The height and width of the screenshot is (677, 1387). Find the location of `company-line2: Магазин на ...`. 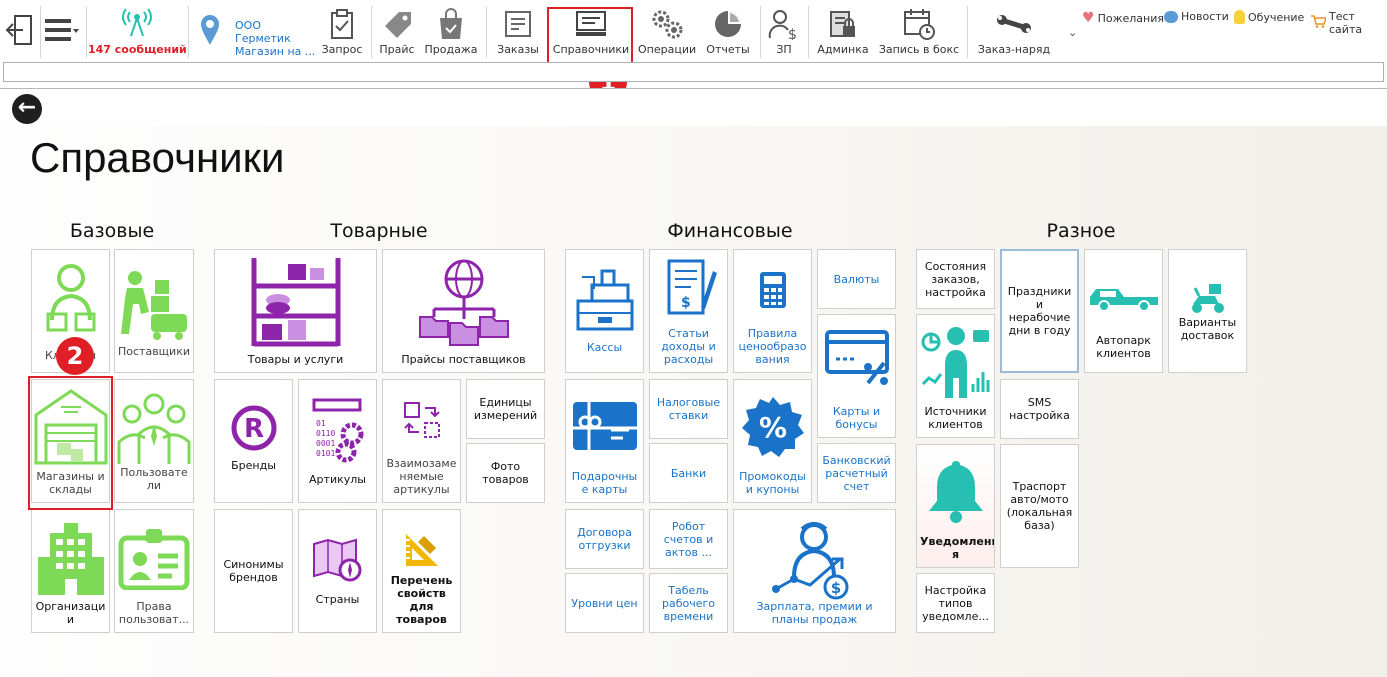

company-line2: Магазин на ... is located at coordinates (275, 51).